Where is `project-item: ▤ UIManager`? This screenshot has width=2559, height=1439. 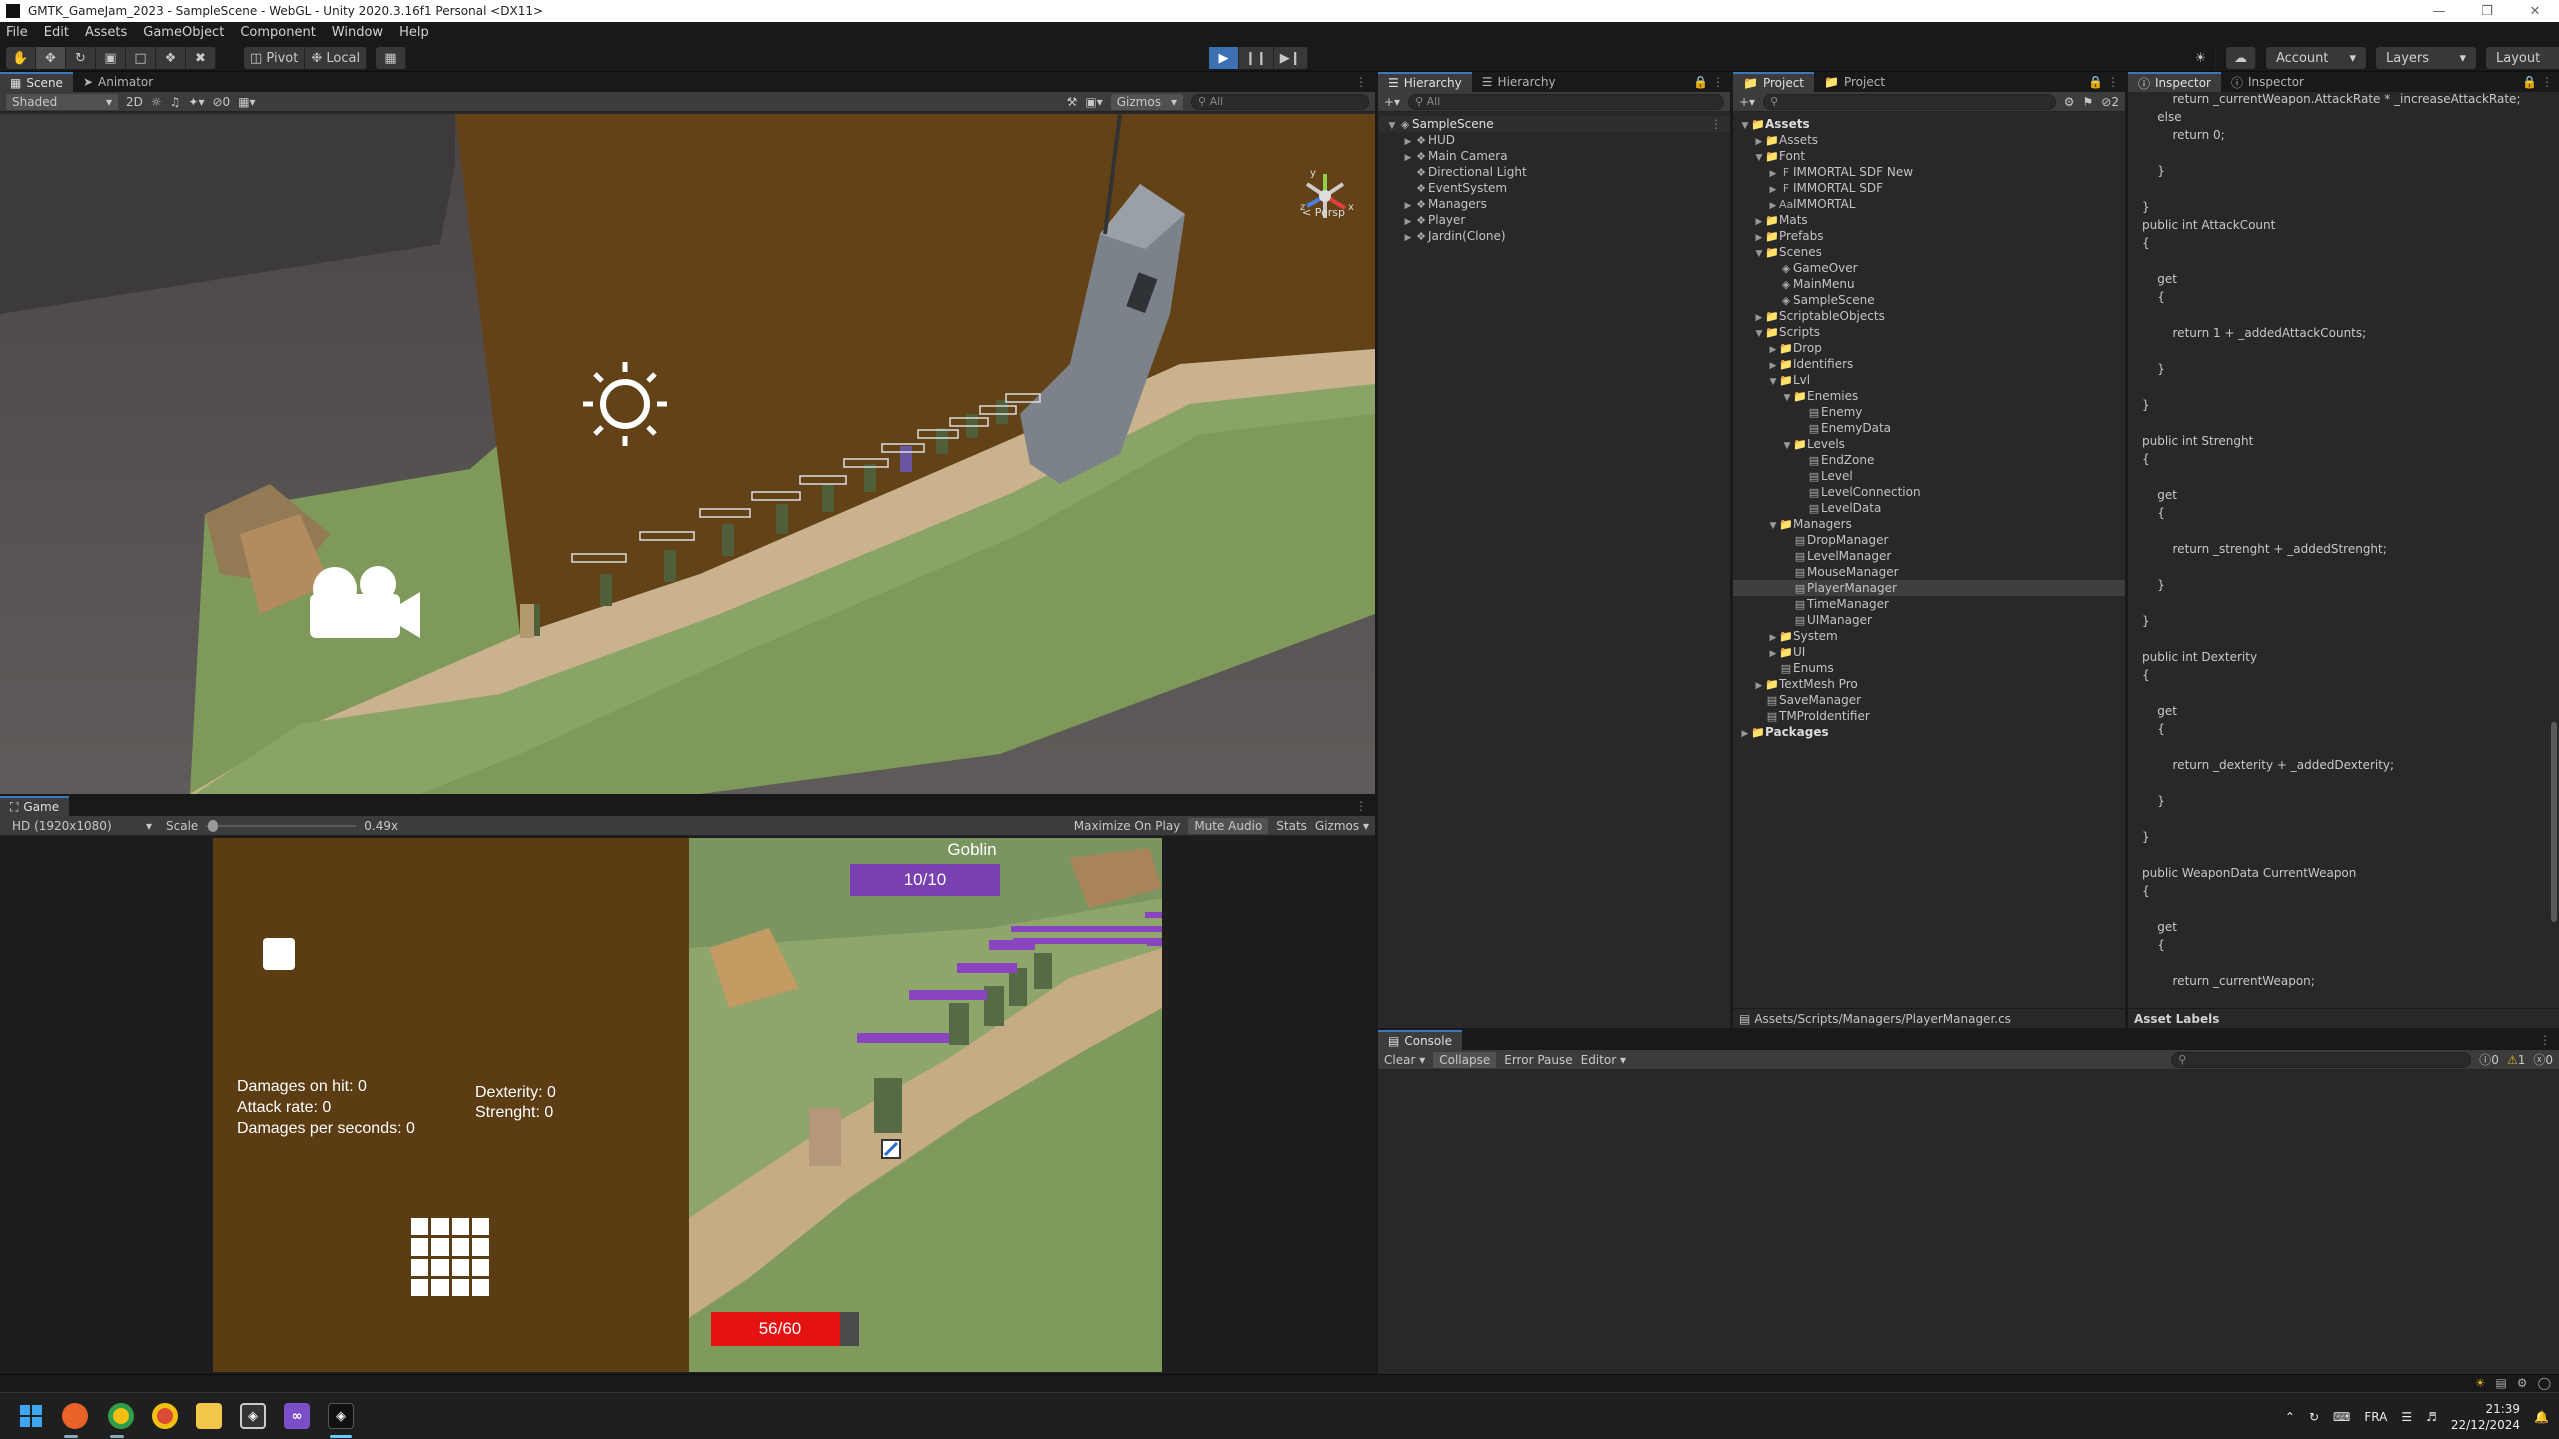
project-item: ▤ UIManager is located at coordinates (1929, 620).